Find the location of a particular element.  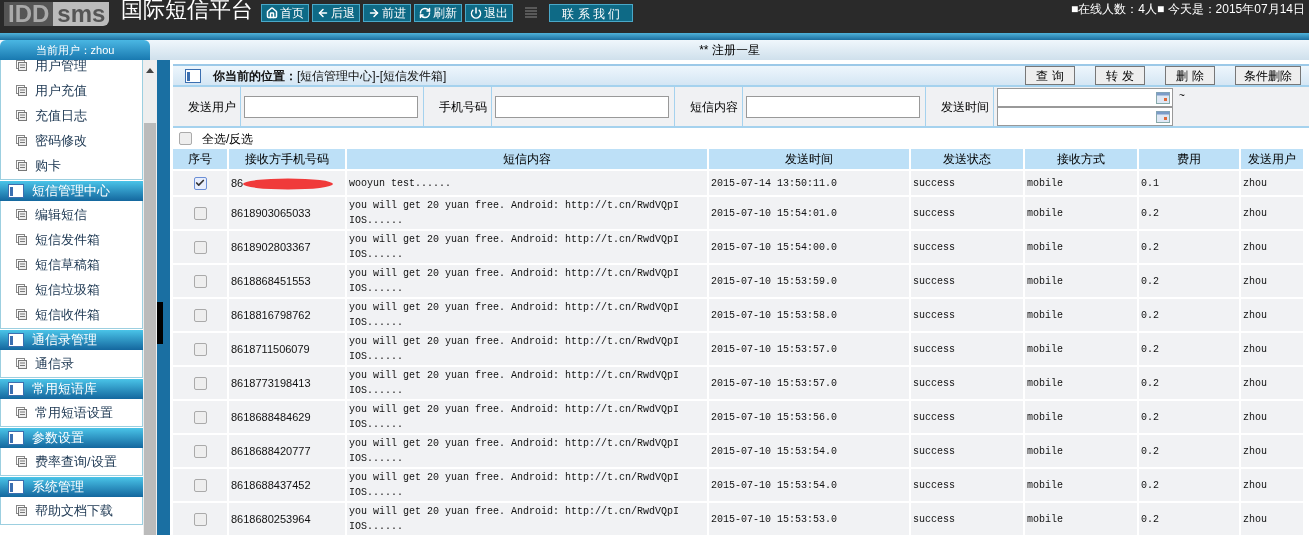

action-button: 查 询 is located at coordinates (1050, 75).